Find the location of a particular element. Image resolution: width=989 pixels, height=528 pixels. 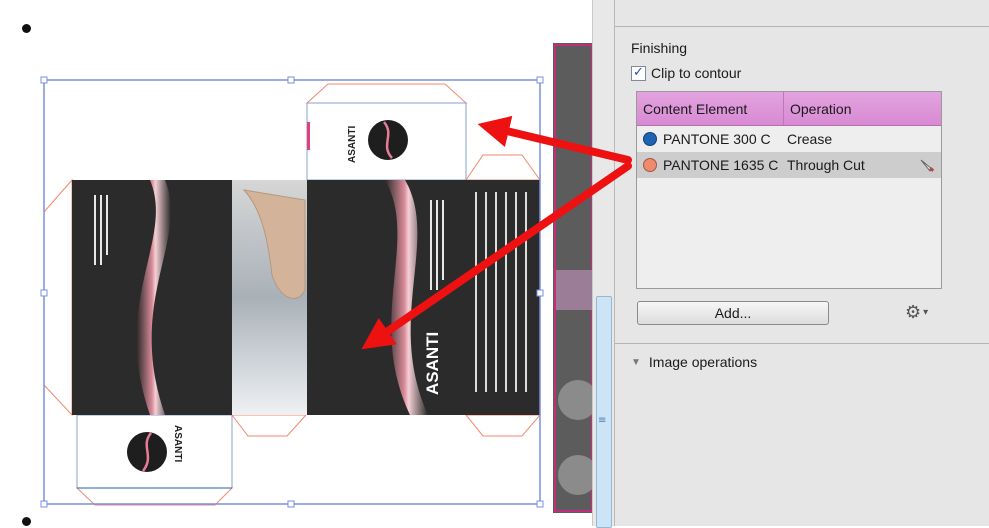

image-operations-section: ▼ Image operations is located at coordinates (694, 362).